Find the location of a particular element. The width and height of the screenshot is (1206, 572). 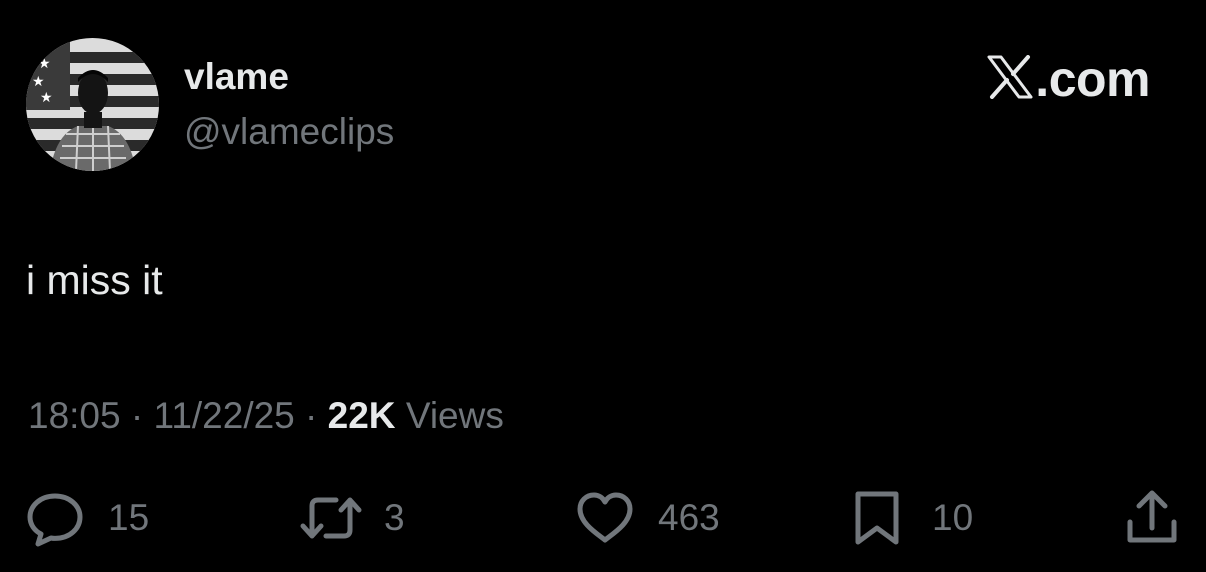

author-handle: @vlameclips is located at coordinates (289, 132).